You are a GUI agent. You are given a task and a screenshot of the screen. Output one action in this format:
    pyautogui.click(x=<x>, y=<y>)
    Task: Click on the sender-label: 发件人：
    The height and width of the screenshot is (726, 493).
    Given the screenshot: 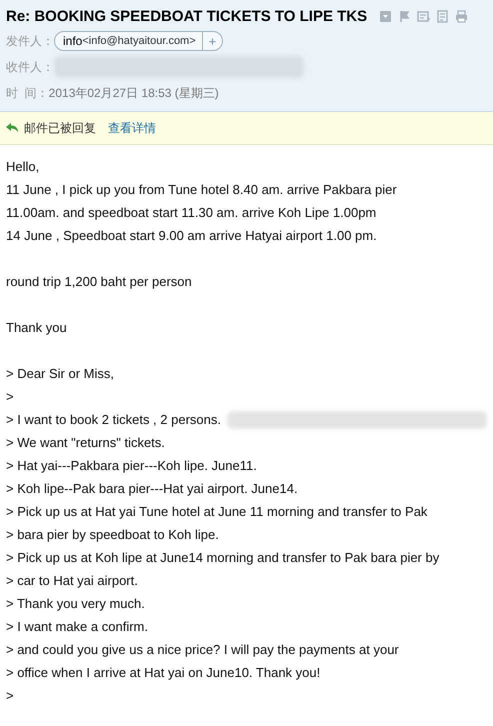 What is the action you would take?
    pyautogui.click(x=30, y=41)
    